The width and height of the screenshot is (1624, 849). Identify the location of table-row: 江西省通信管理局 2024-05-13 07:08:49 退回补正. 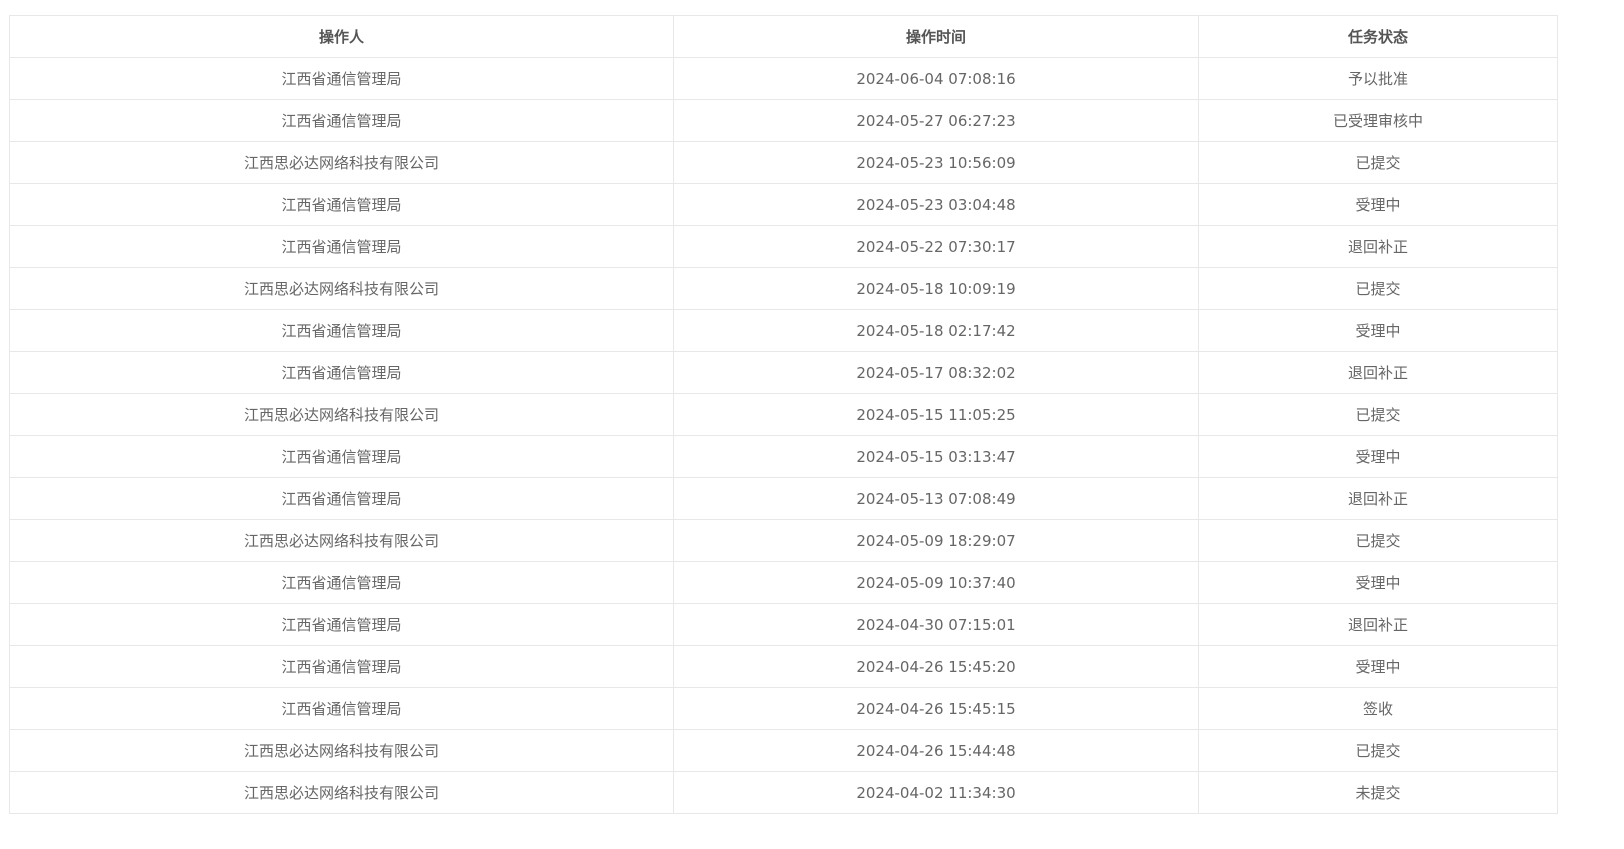
(783, 498).